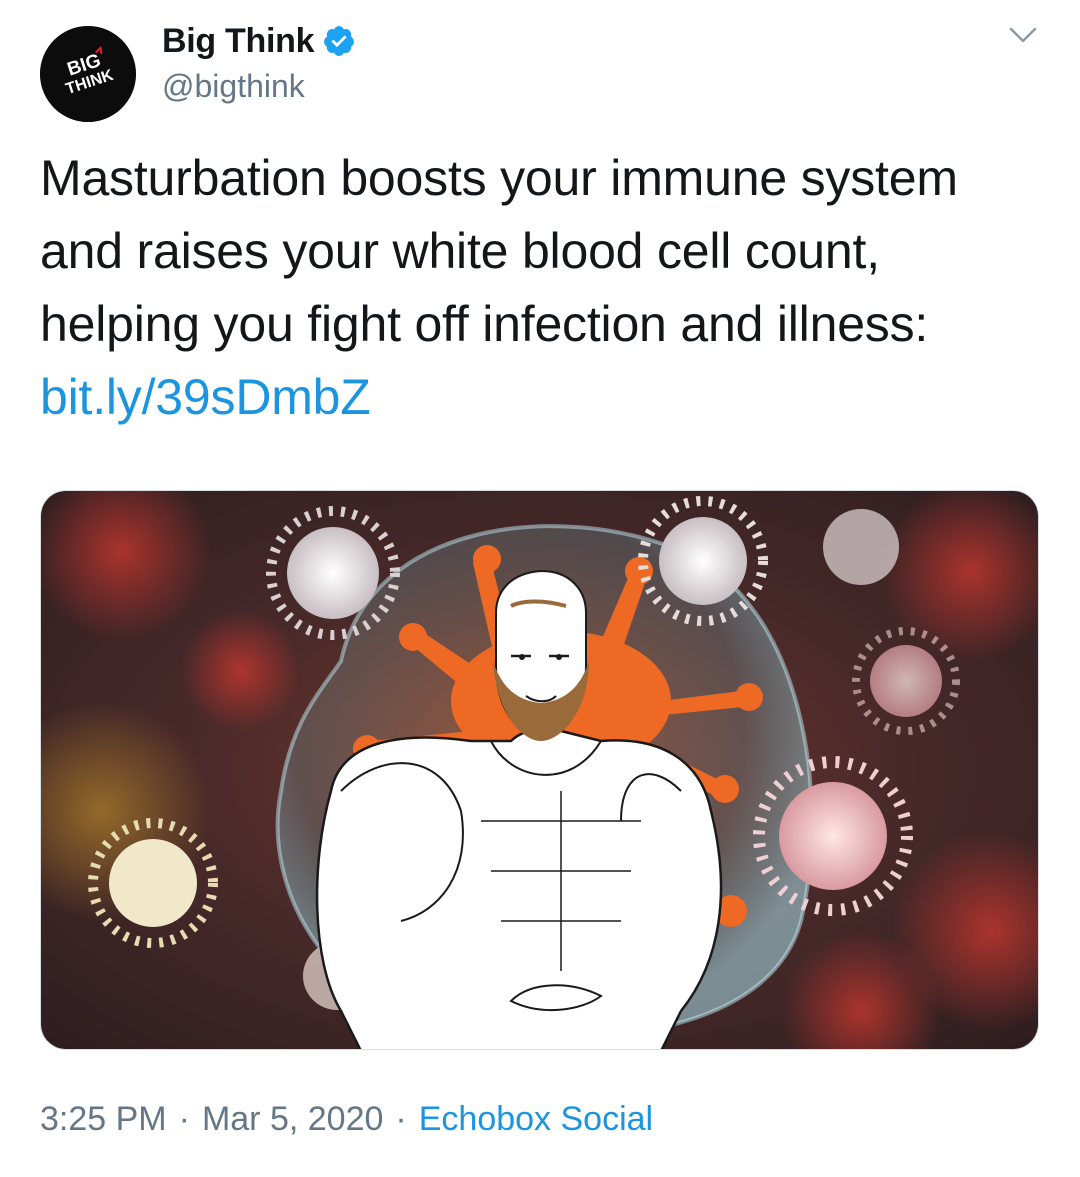 This screenshot has height=1177, width=1080. I want to click on tweet-time: 3:25 PM, so click(103, 1119).